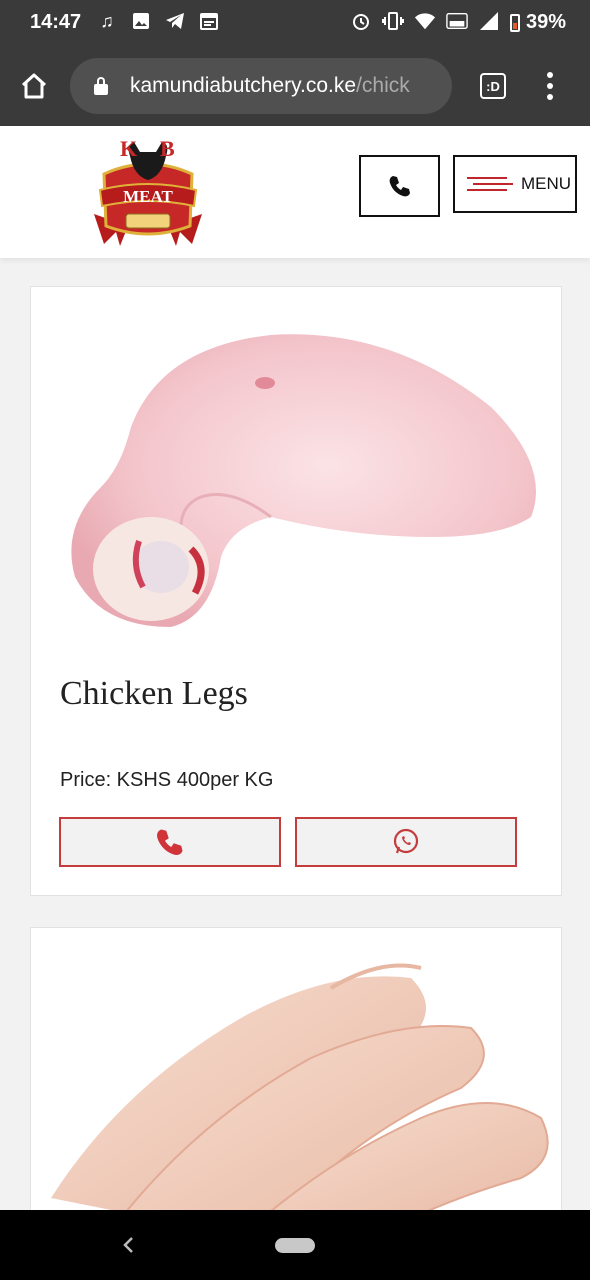 This screenshot has width=590, height=1280. Describe the element at coordinates (550, 86) in the screenshot. I see `browser-menu-button` at that location.